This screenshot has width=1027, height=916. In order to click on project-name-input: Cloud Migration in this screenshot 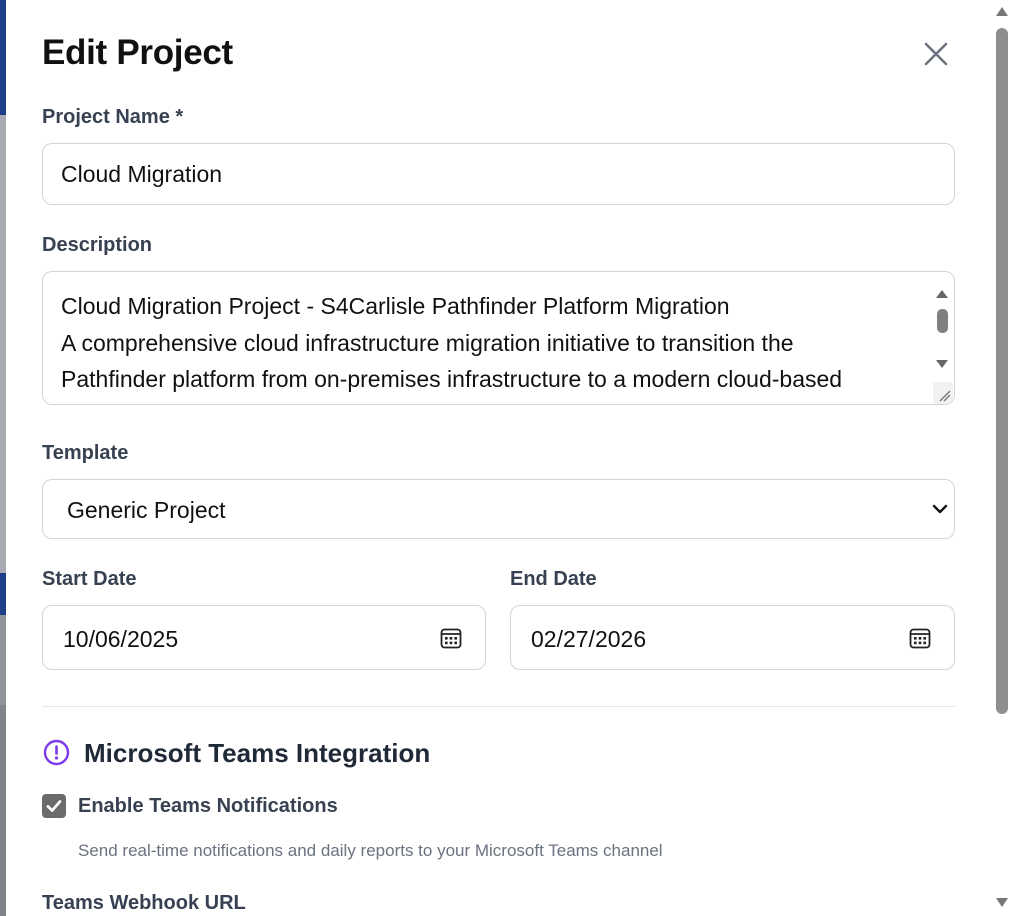, I will do `click(498, 174)`.